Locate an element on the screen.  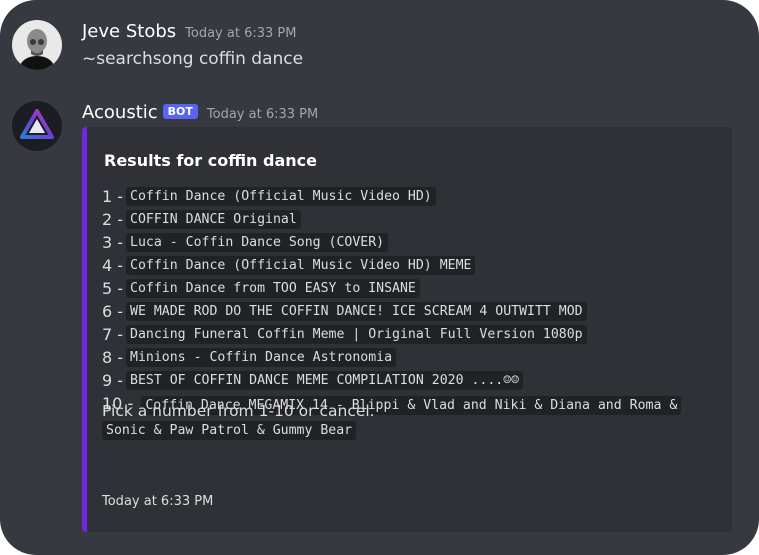
bot-badge: BOT is located at coordinates (180, 111).